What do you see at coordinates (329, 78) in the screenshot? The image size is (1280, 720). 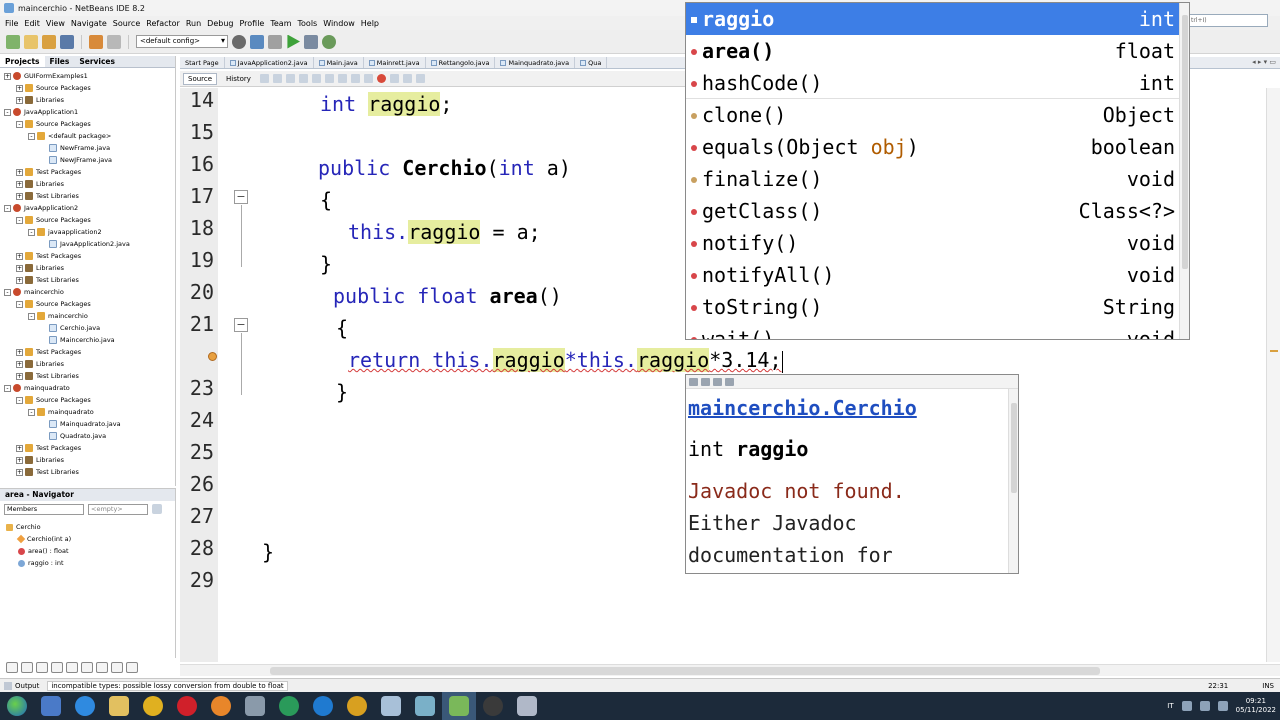 I see `toggle-highlight-icon` at bounding box center [329, 78].